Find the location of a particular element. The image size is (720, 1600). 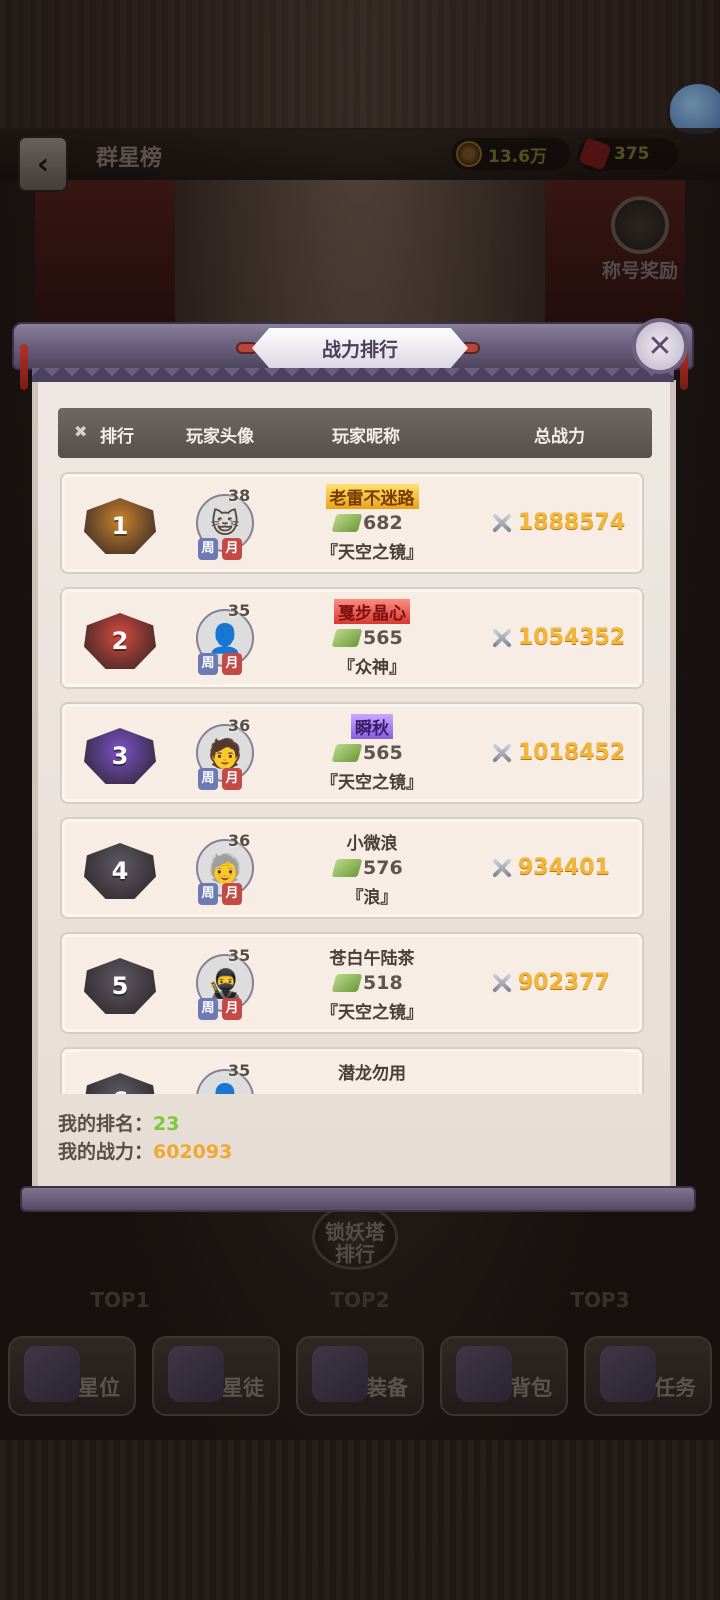

nickname-wrap: 苍白午陆茶 is located at coordinates (372, 956).